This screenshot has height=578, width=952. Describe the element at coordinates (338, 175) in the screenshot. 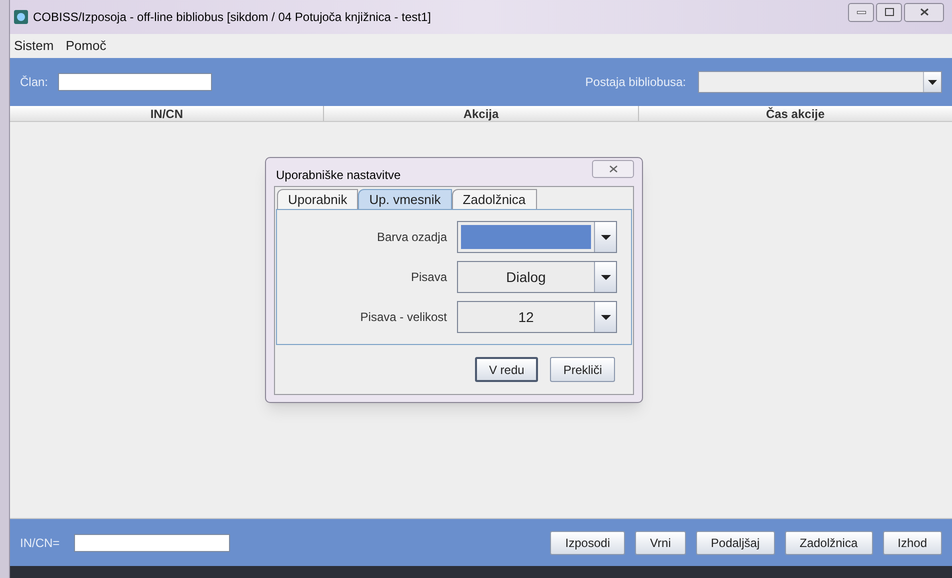

I see `dialog-title: Uporabniške nastavitve` at that location.